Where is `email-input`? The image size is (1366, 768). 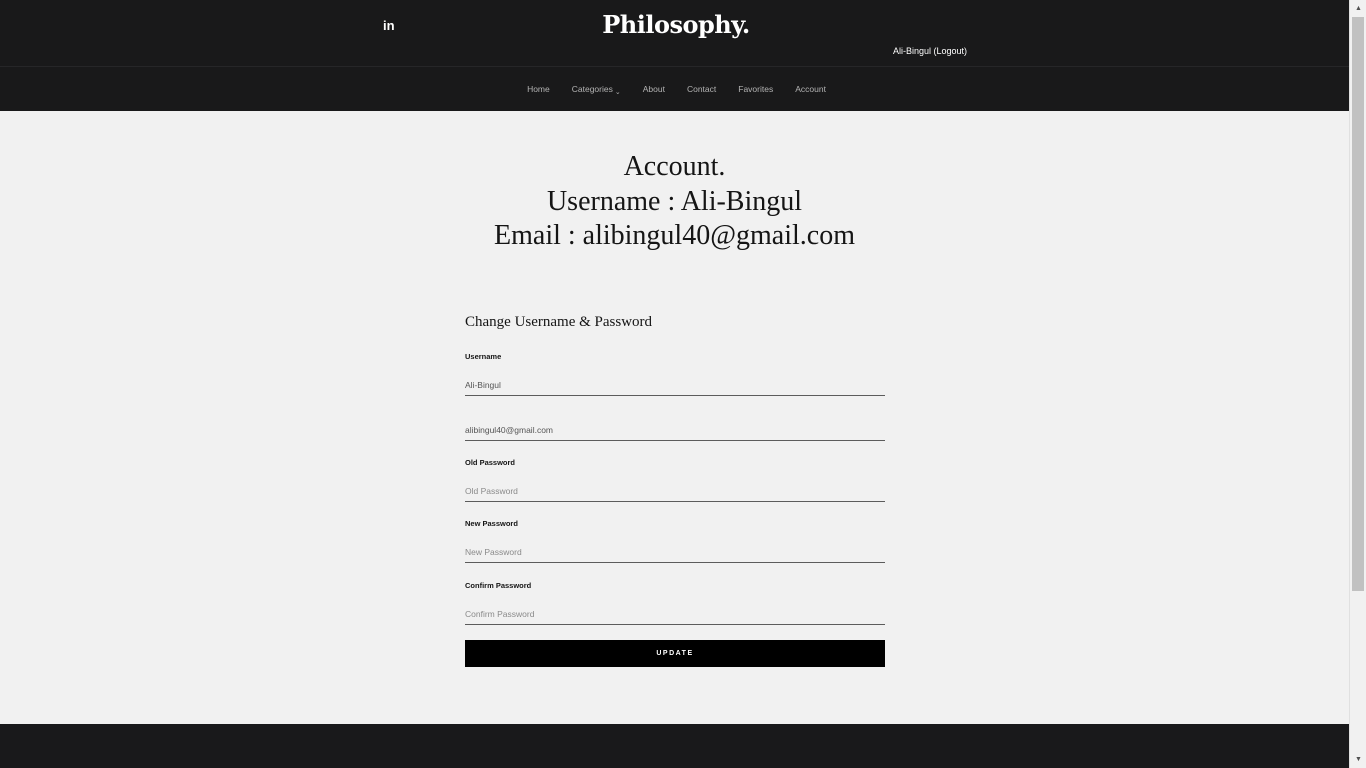 email-input is located at coordinates (675, 430).